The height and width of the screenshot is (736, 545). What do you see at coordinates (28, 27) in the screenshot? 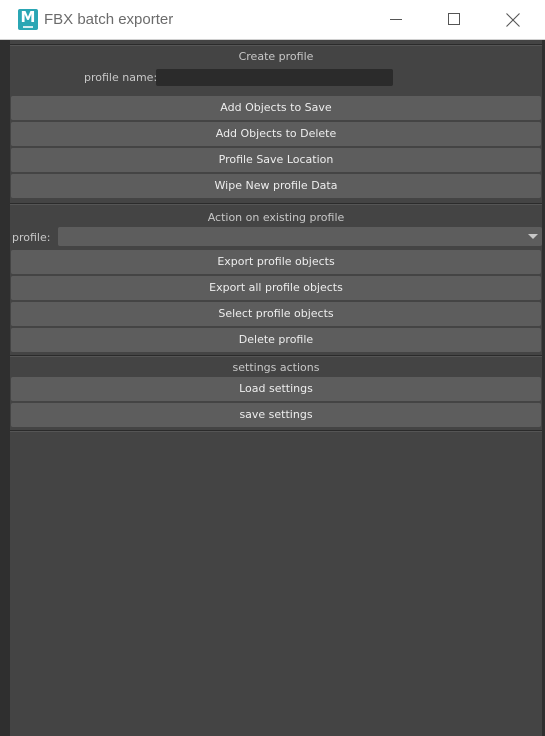
I see `app-icon-underline` at bounding box center [28, 27].